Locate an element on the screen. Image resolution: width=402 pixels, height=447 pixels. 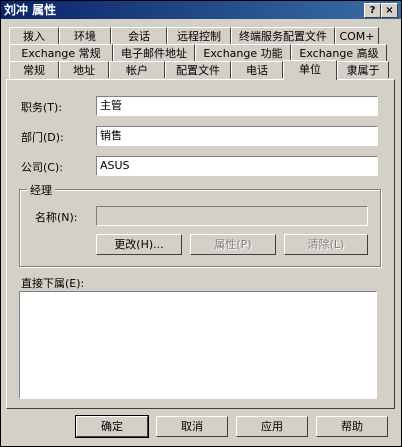
title-label: 职务(T): is located at coordinates (42, 107).